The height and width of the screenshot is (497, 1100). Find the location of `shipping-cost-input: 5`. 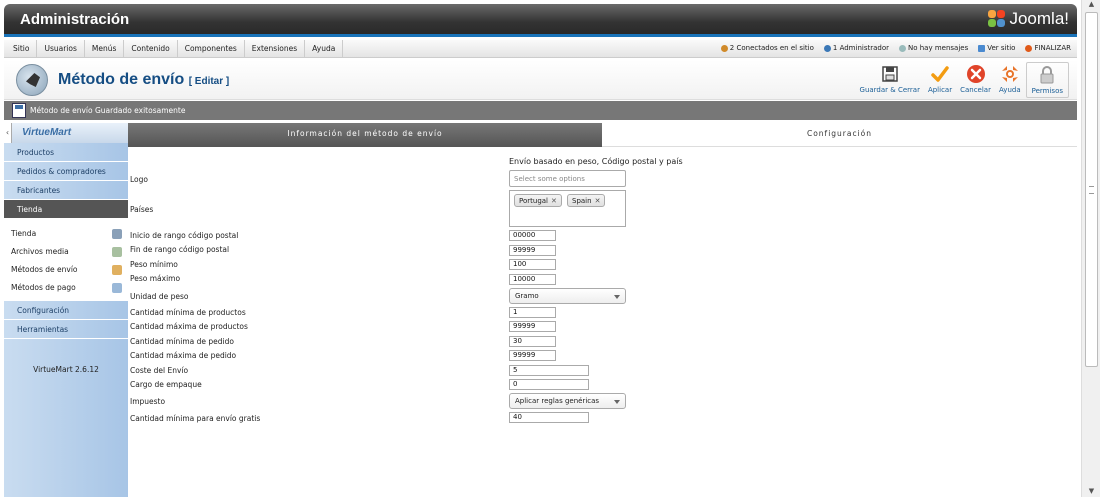

shipping-cost-input: 5 is located at coordinates (549, 370).